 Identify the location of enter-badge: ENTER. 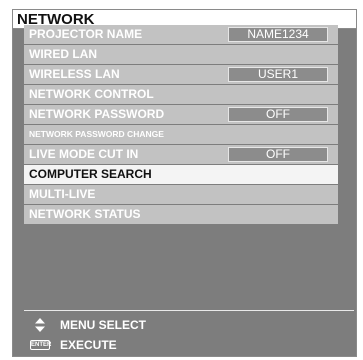
(41, 345).